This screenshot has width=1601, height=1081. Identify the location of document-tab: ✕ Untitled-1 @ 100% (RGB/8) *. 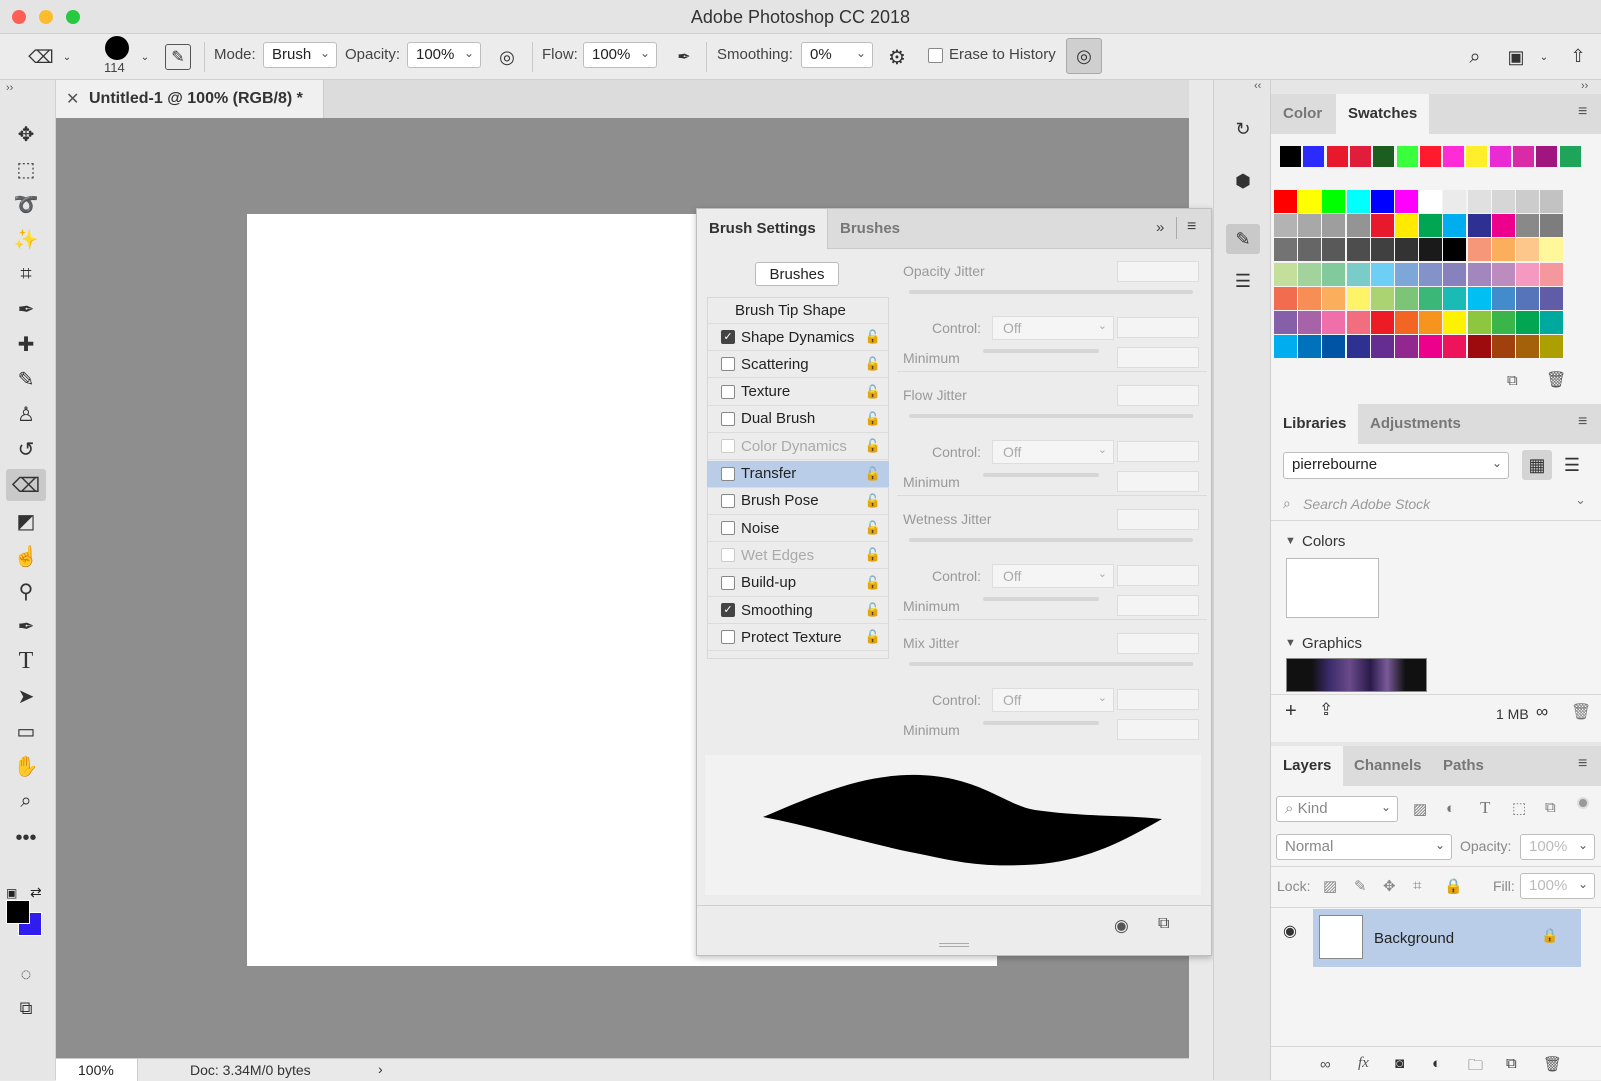
(190, 99).